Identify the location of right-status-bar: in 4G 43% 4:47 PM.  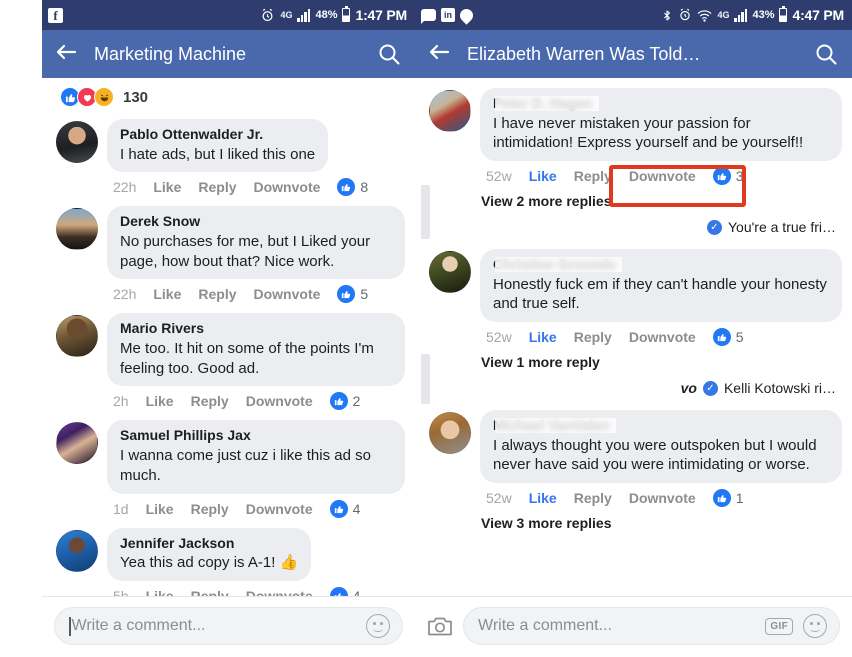
(633, 15).